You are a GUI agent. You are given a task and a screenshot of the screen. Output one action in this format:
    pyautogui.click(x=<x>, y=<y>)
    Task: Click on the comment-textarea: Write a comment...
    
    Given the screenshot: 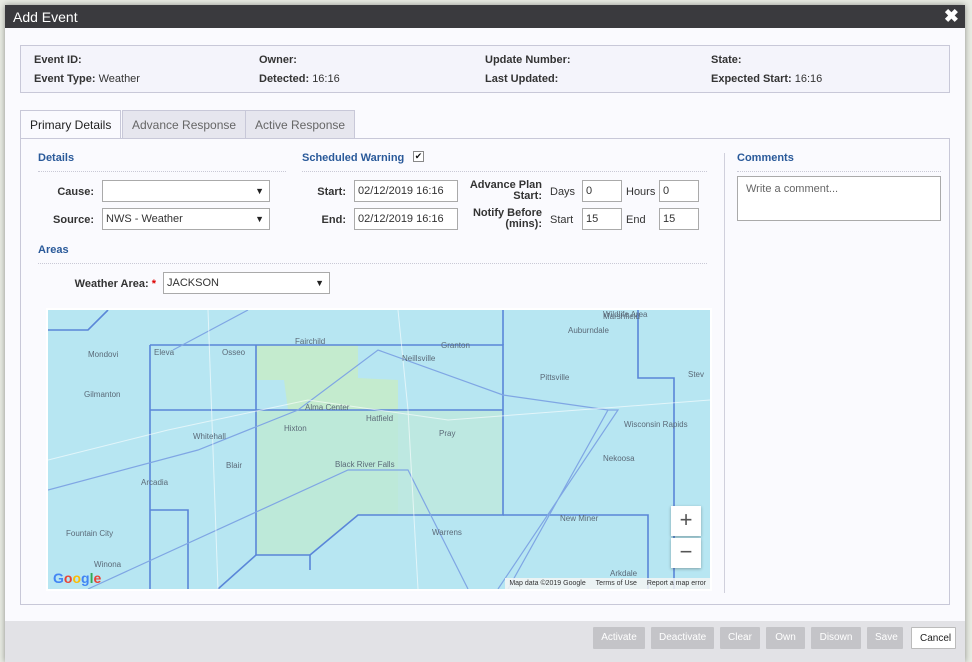 What is the action you would take?
    pyautogui.click(x=839, y=198)
    